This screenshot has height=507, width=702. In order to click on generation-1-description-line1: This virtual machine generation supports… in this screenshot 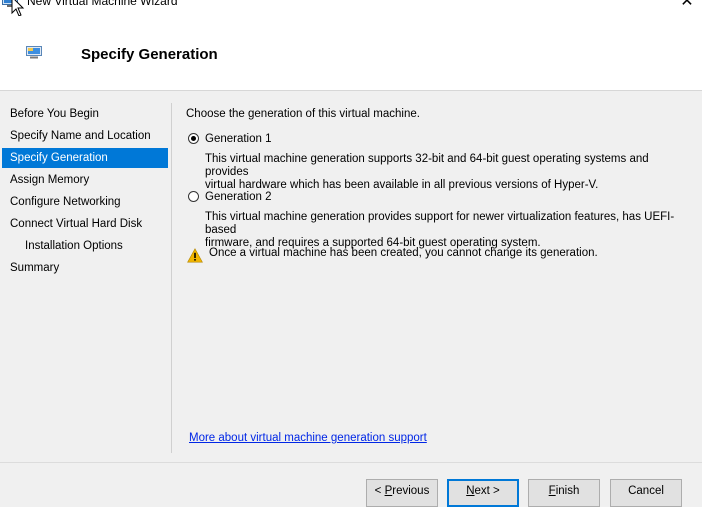, I will do `click(427, 165)`.